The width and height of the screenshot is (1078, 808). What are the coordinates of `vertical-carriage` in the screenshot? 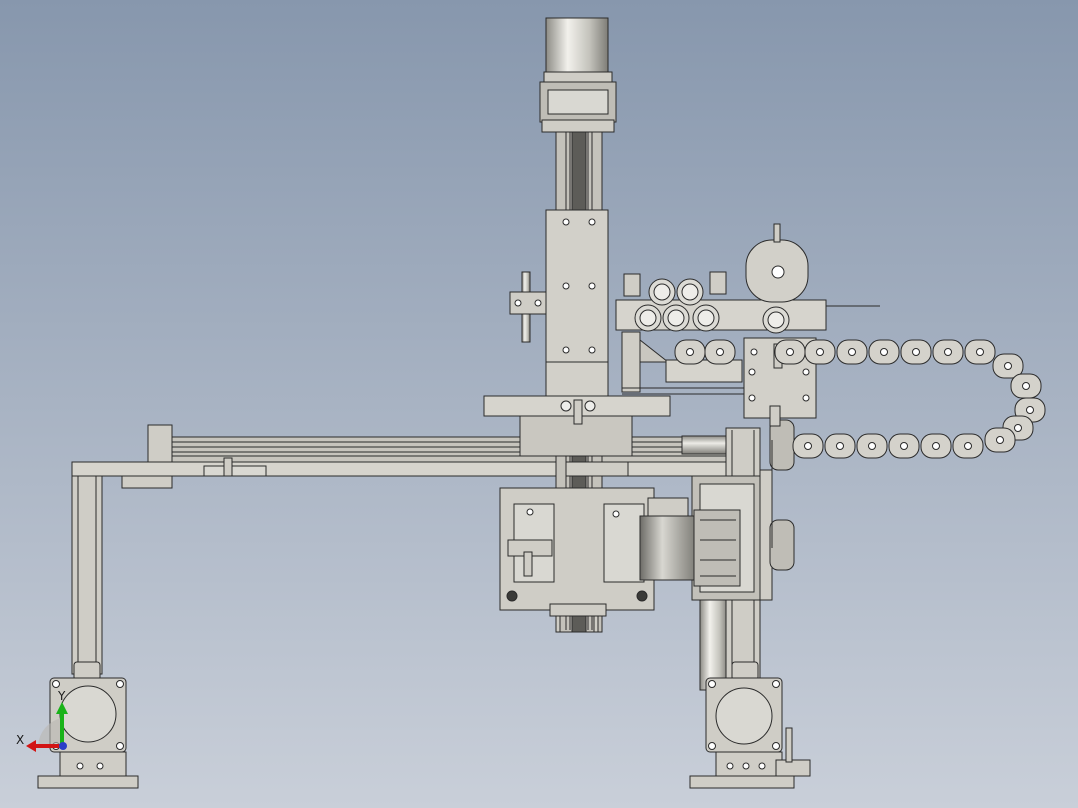 It's located at (577, 303).